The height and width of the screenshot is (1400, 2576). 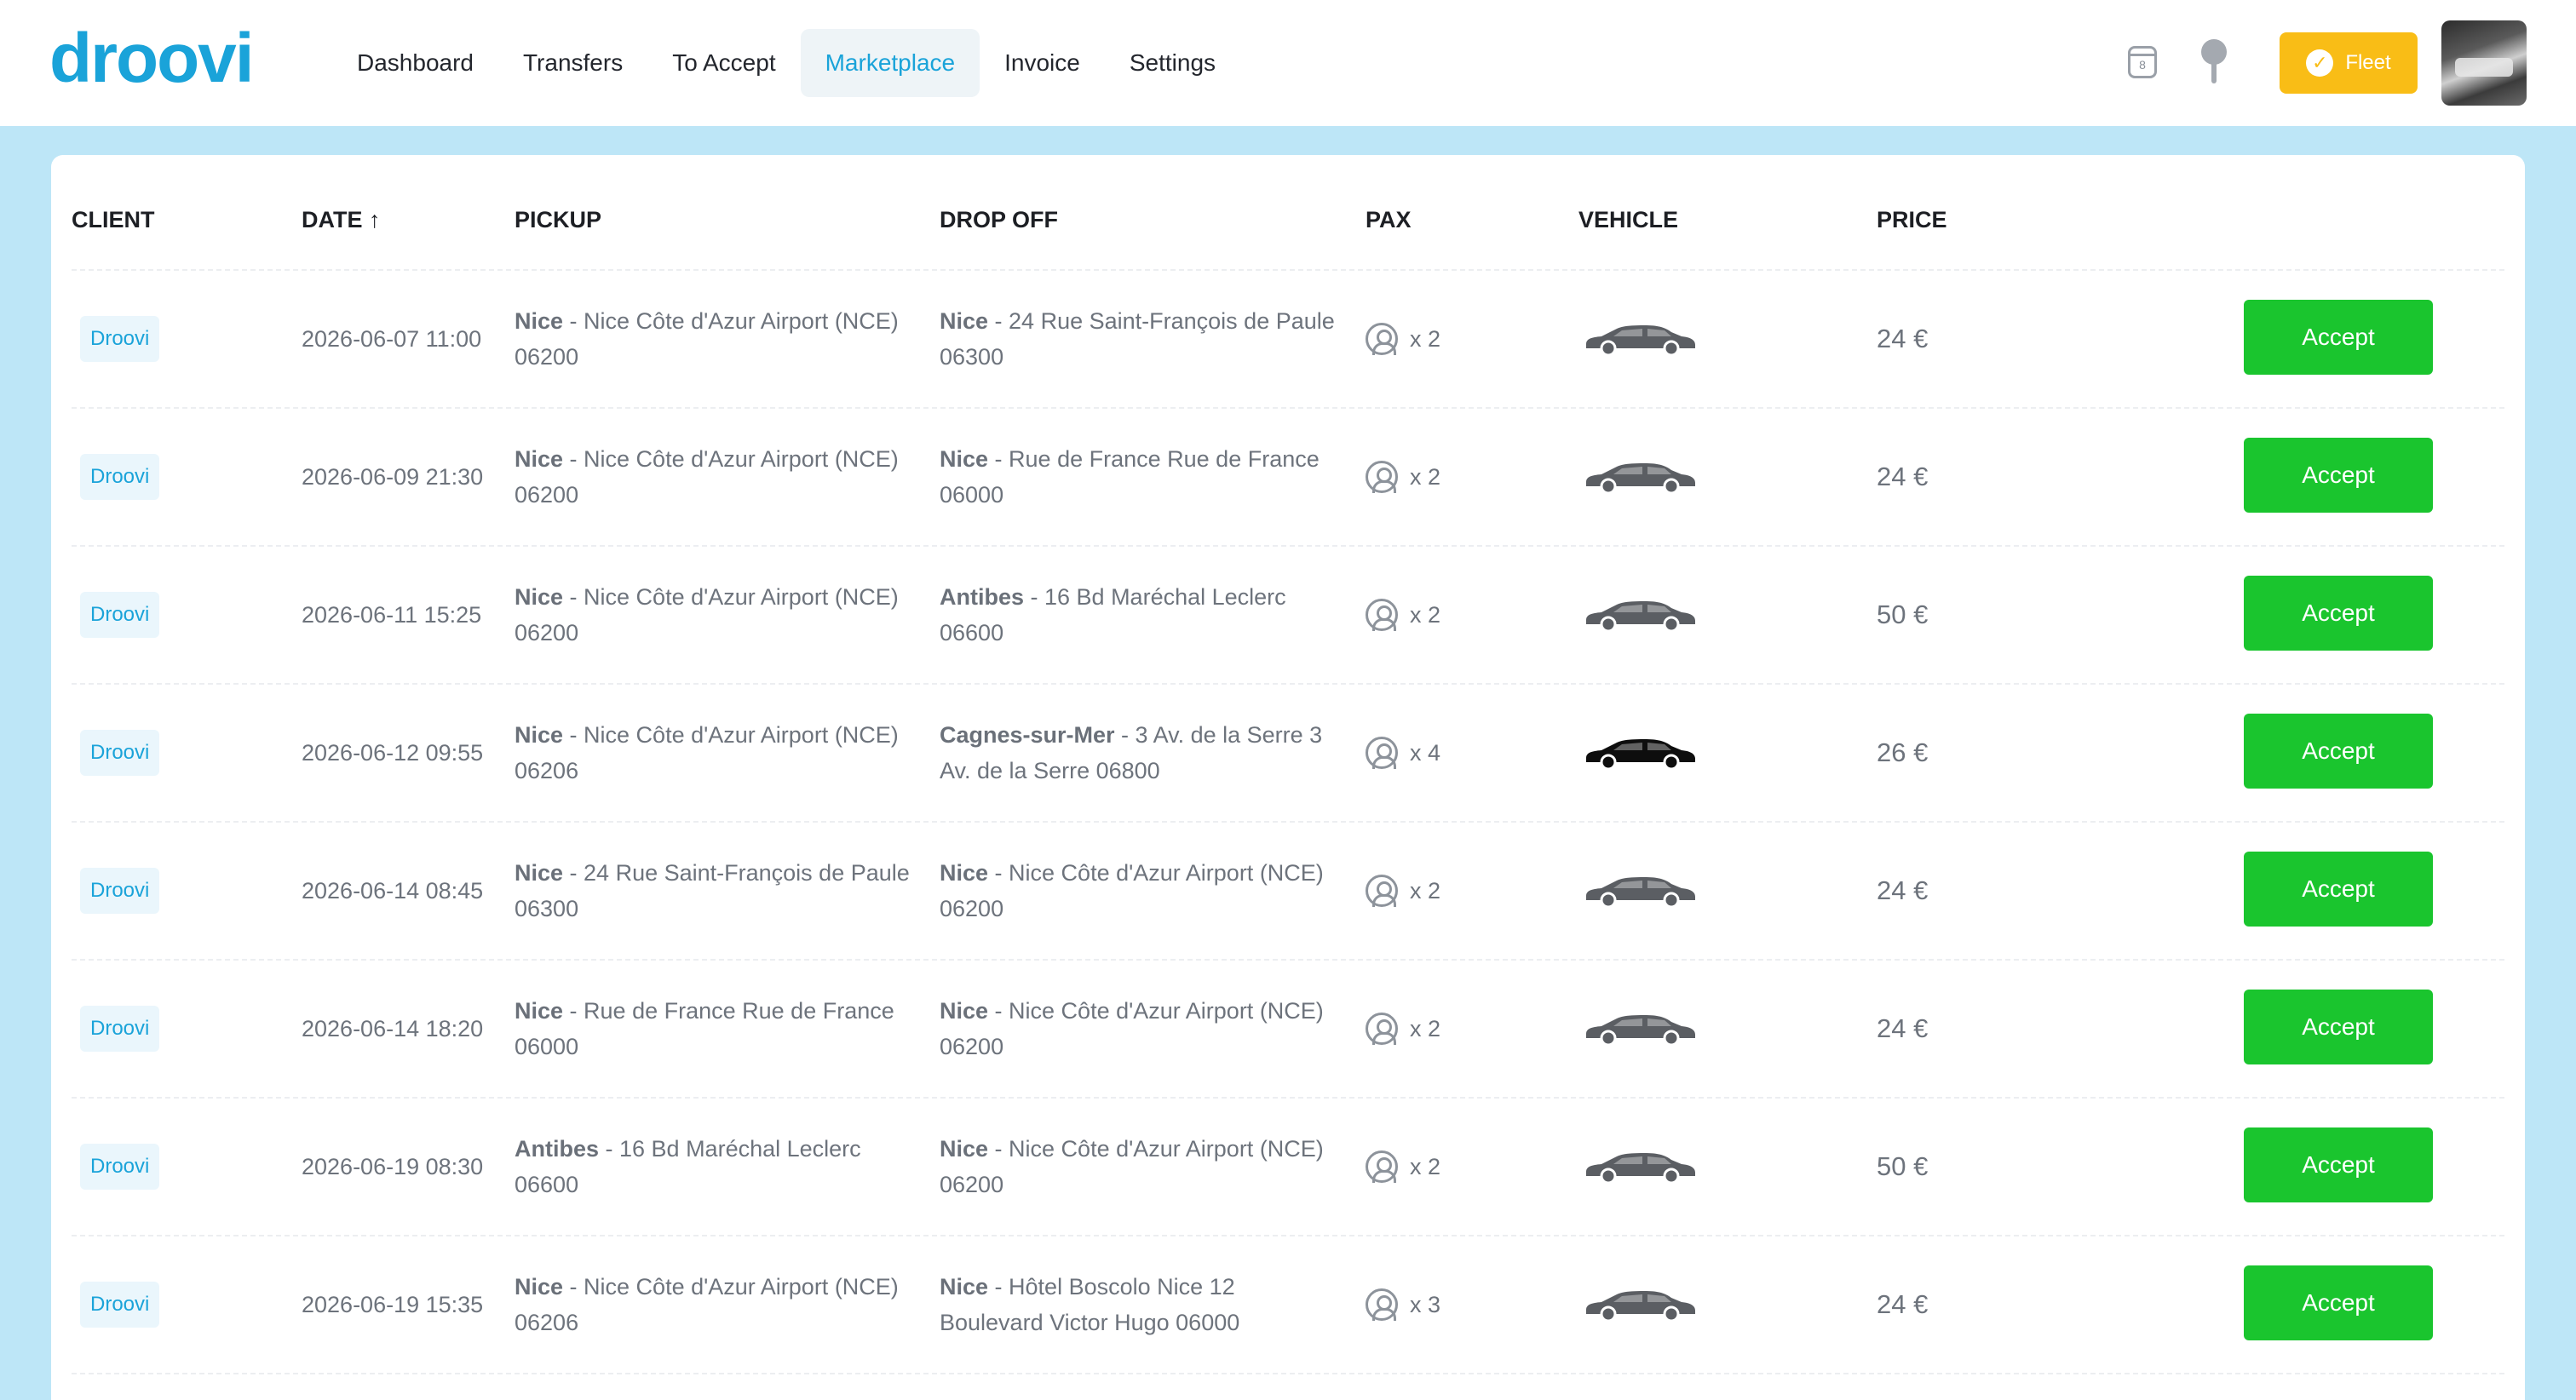 I want to click on date-cell: 2026-06-07 11:00, so click(x=392, y=339).